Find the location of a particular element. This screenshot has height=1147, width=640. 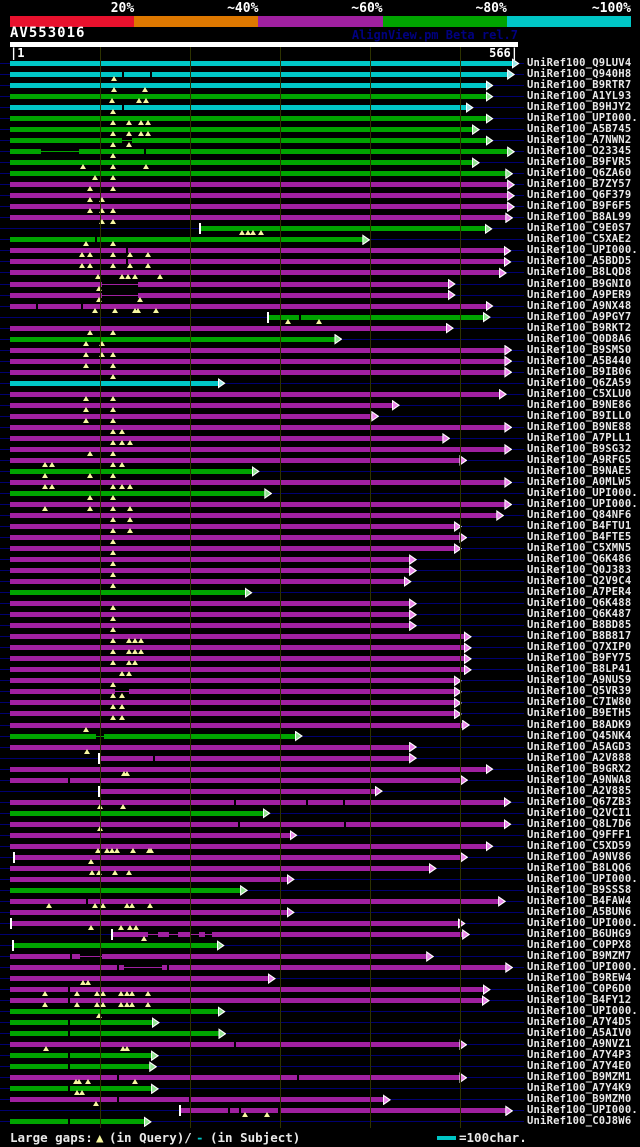

alignment-row: UniRef100_A5AGD3 is located at coordinates (320, 747).